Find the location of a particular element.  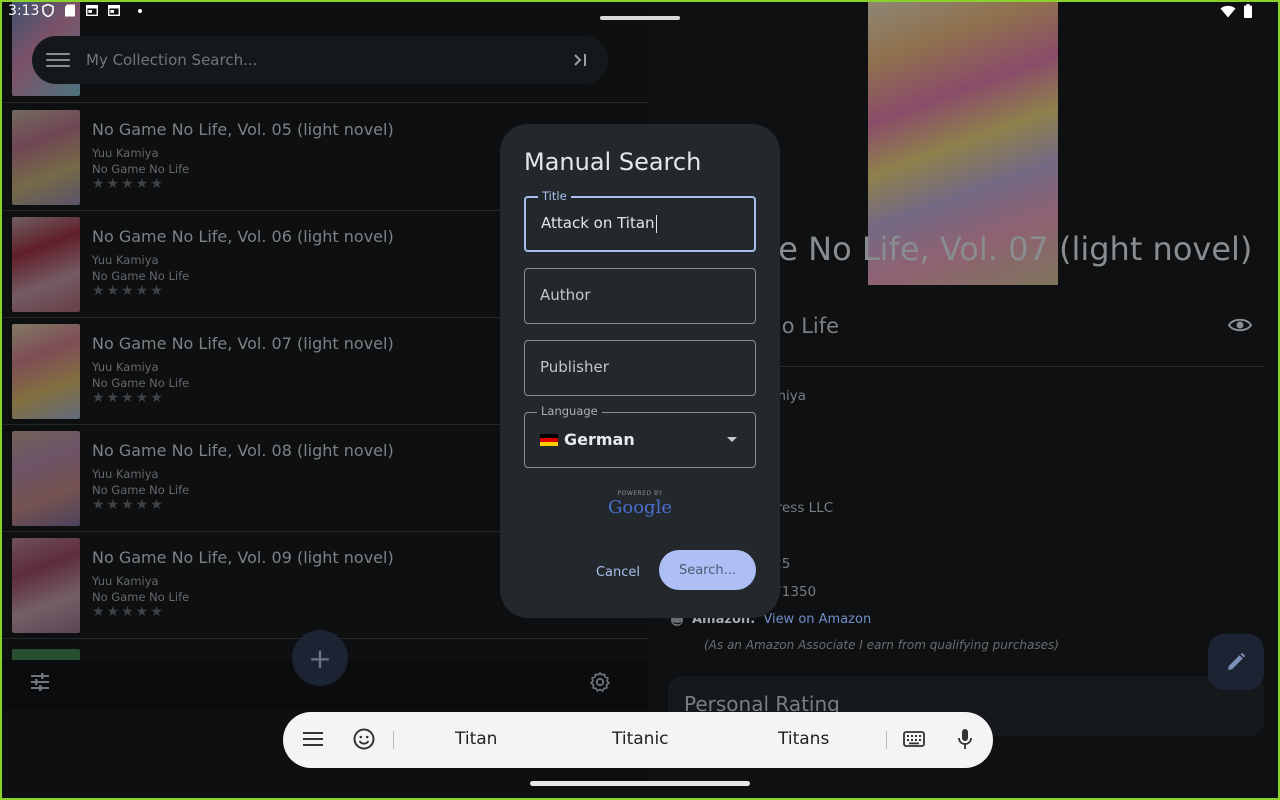

emoji-icon is located at coordinates (364, 739).